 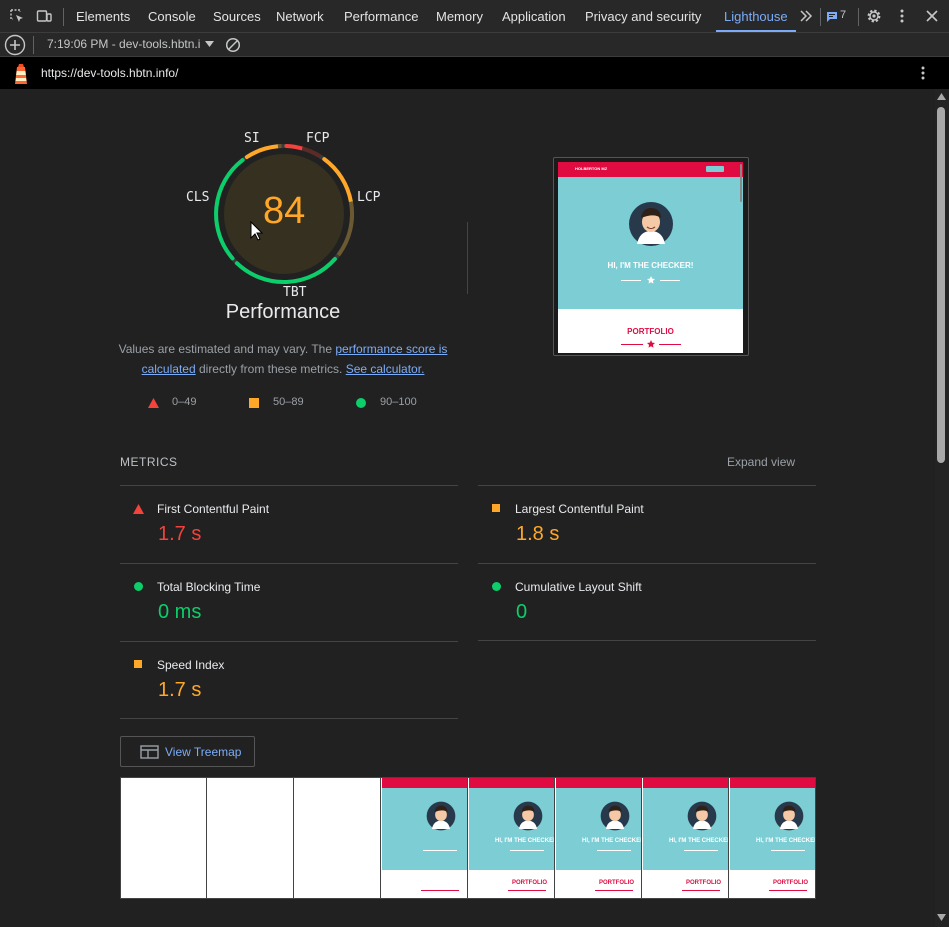 I want to click on more-options-icon, so click(x=902, y=16).